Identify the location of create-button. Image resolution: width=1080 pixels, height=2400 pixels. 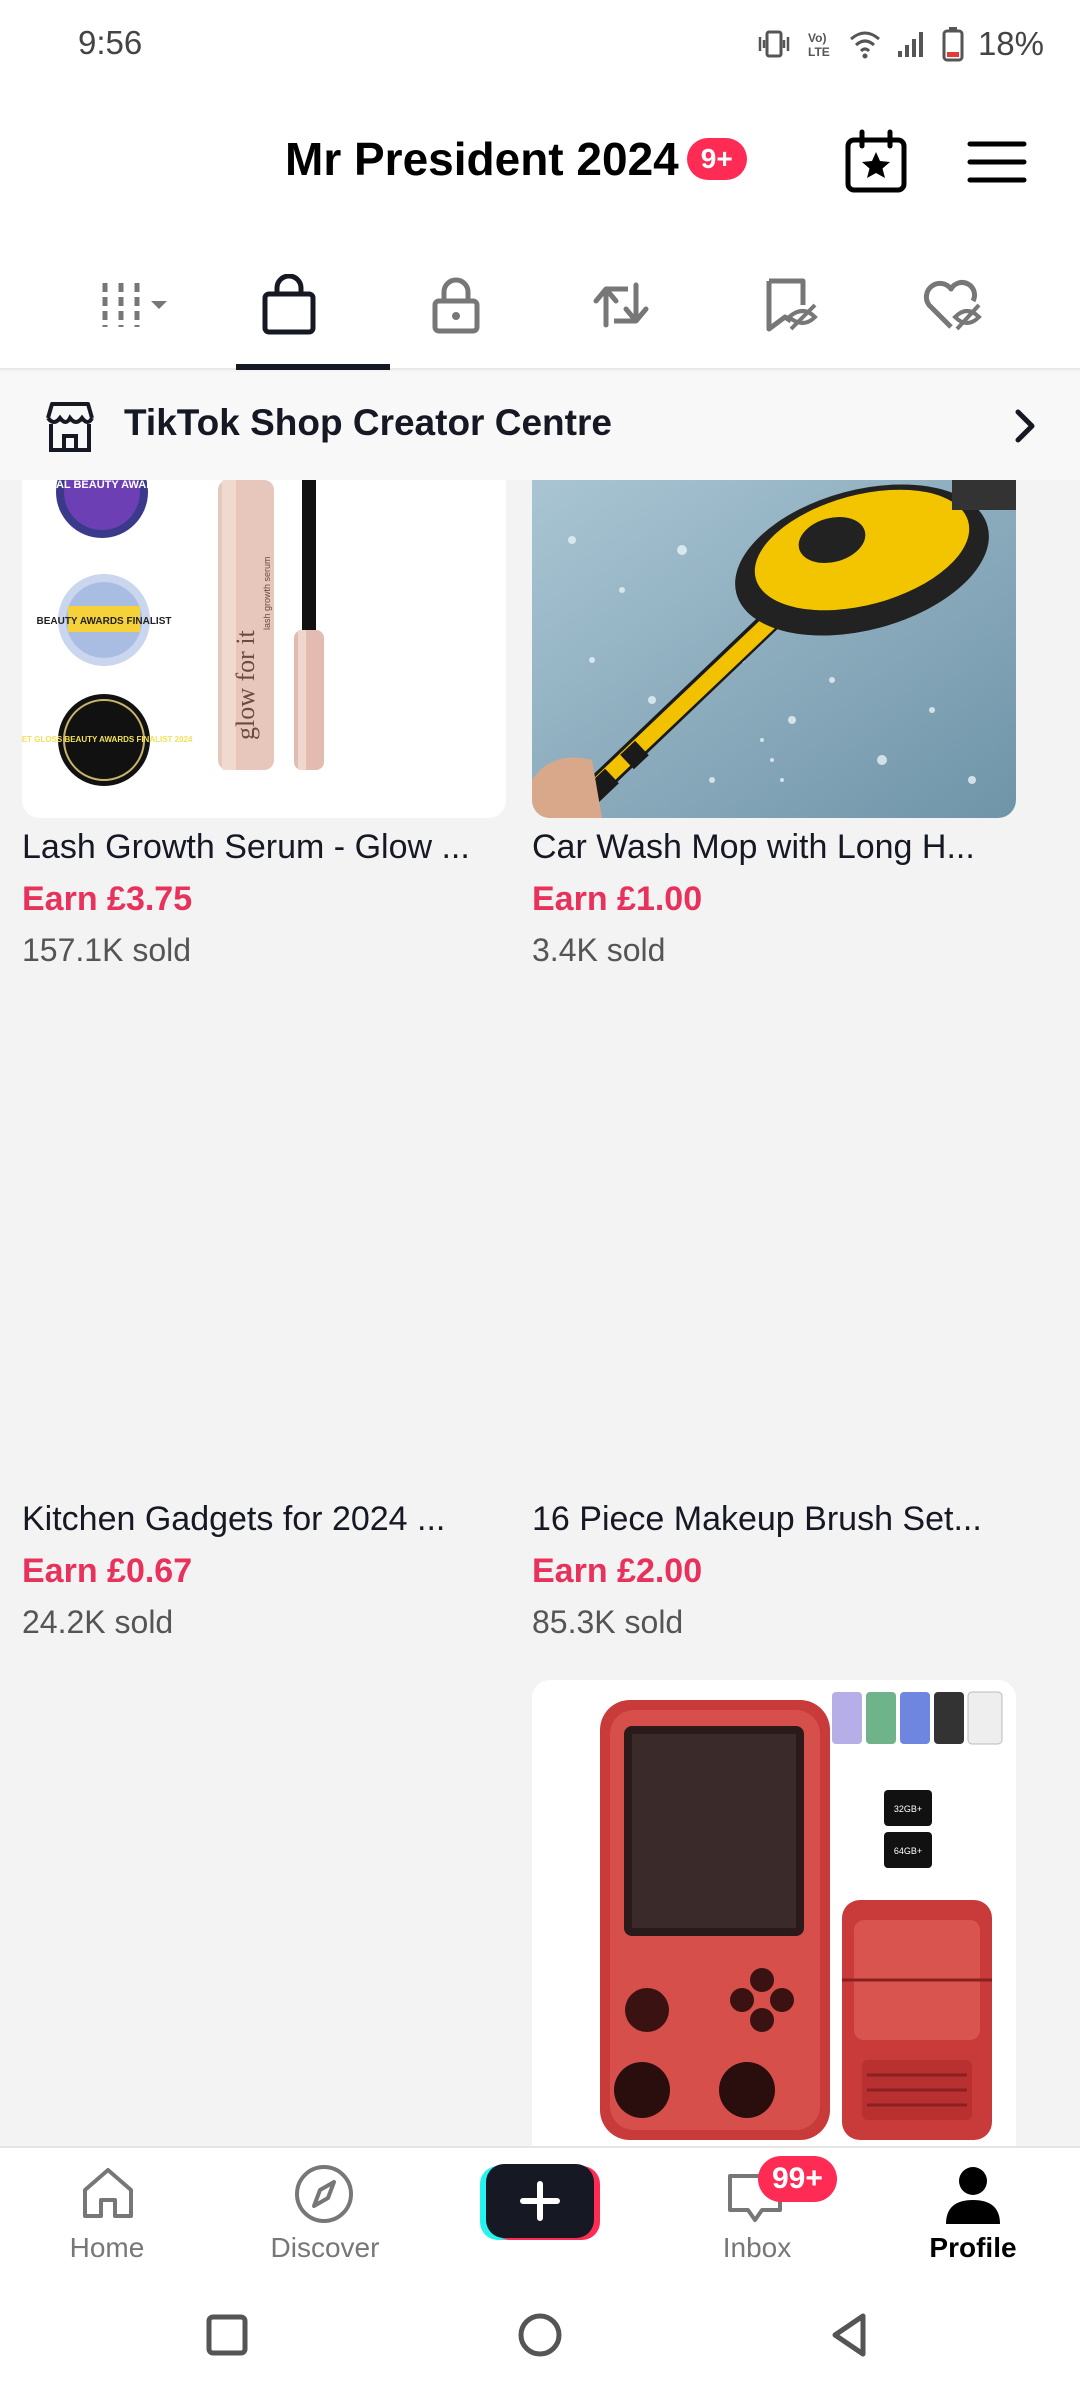
(540, 2203).